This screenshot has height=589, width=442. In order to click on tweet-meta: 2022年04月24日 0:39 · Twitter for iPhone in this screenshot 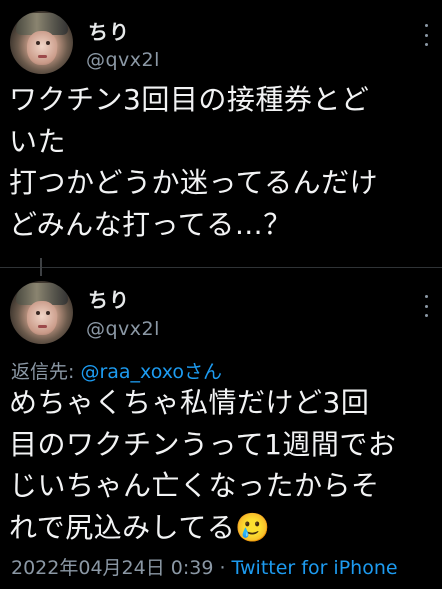, I will do `click(204, 566)`.